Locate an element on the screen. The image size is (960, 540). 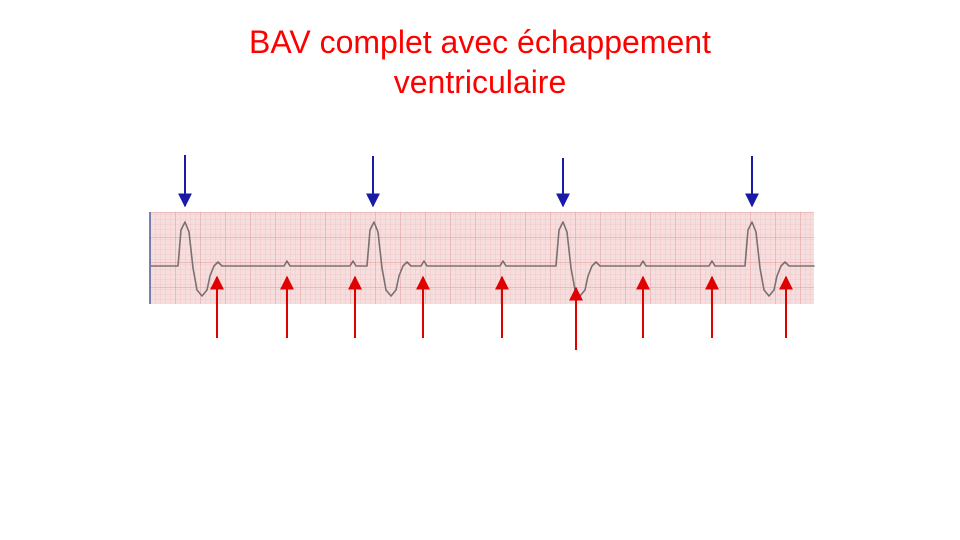
qrs-arrows is located at coordinates (468, 181).